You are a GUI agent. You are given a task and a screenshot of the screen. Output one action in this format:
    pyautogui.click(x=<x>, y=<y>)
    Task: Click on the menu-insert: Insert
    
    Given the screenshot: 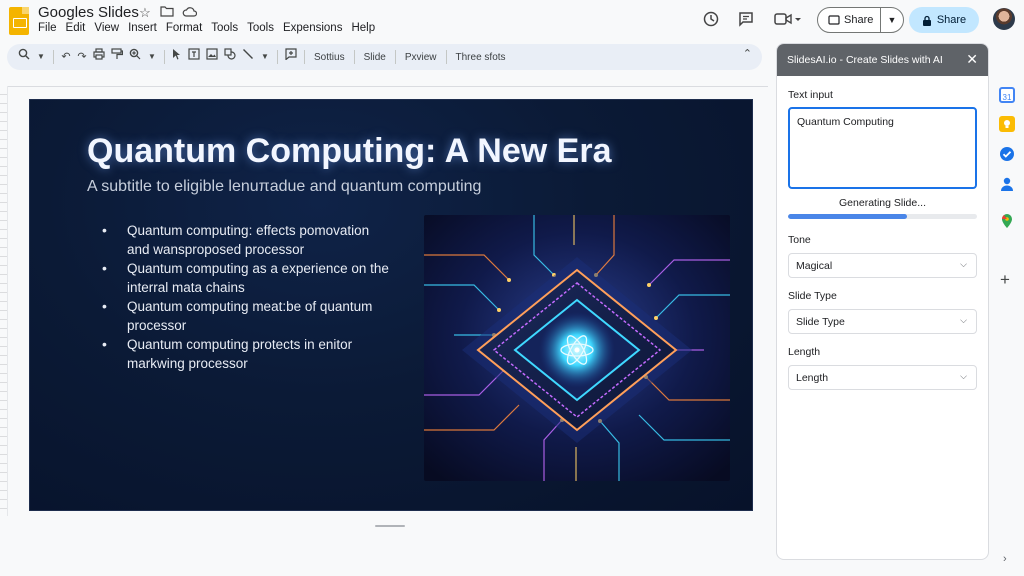 What is the action you would take?
    pyautogui.click(x=142, y=28)
    